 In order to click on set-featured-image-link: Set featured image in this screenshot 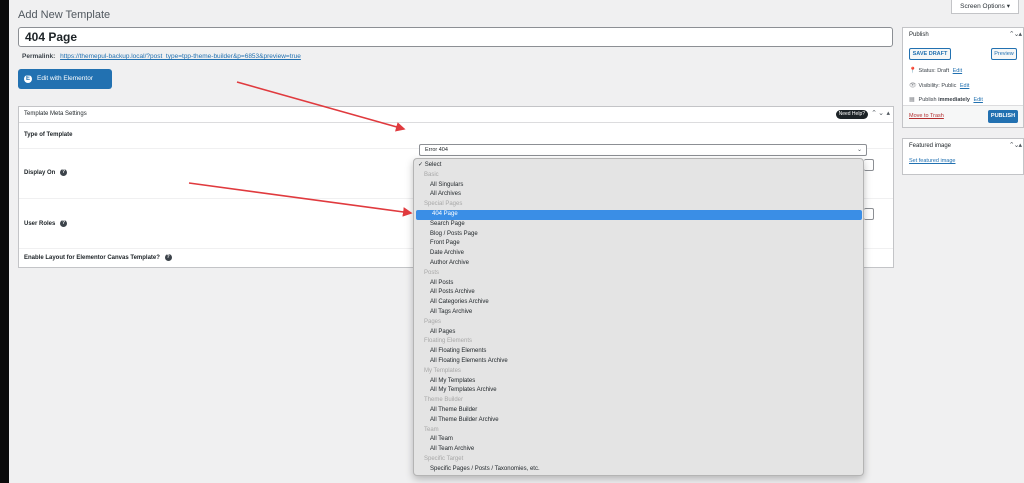, I will do `click(932, 161)`.